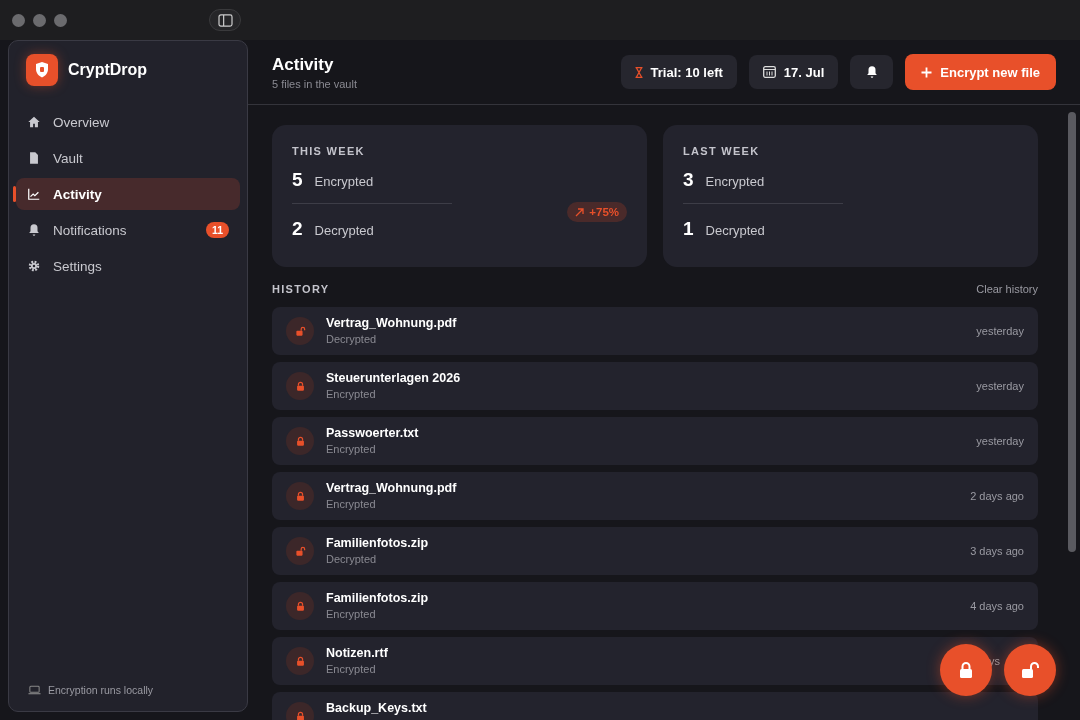 The width and height of the screenshot is (1080, 720). I want to click on decrypt-fab-button, so click(1030, 670).